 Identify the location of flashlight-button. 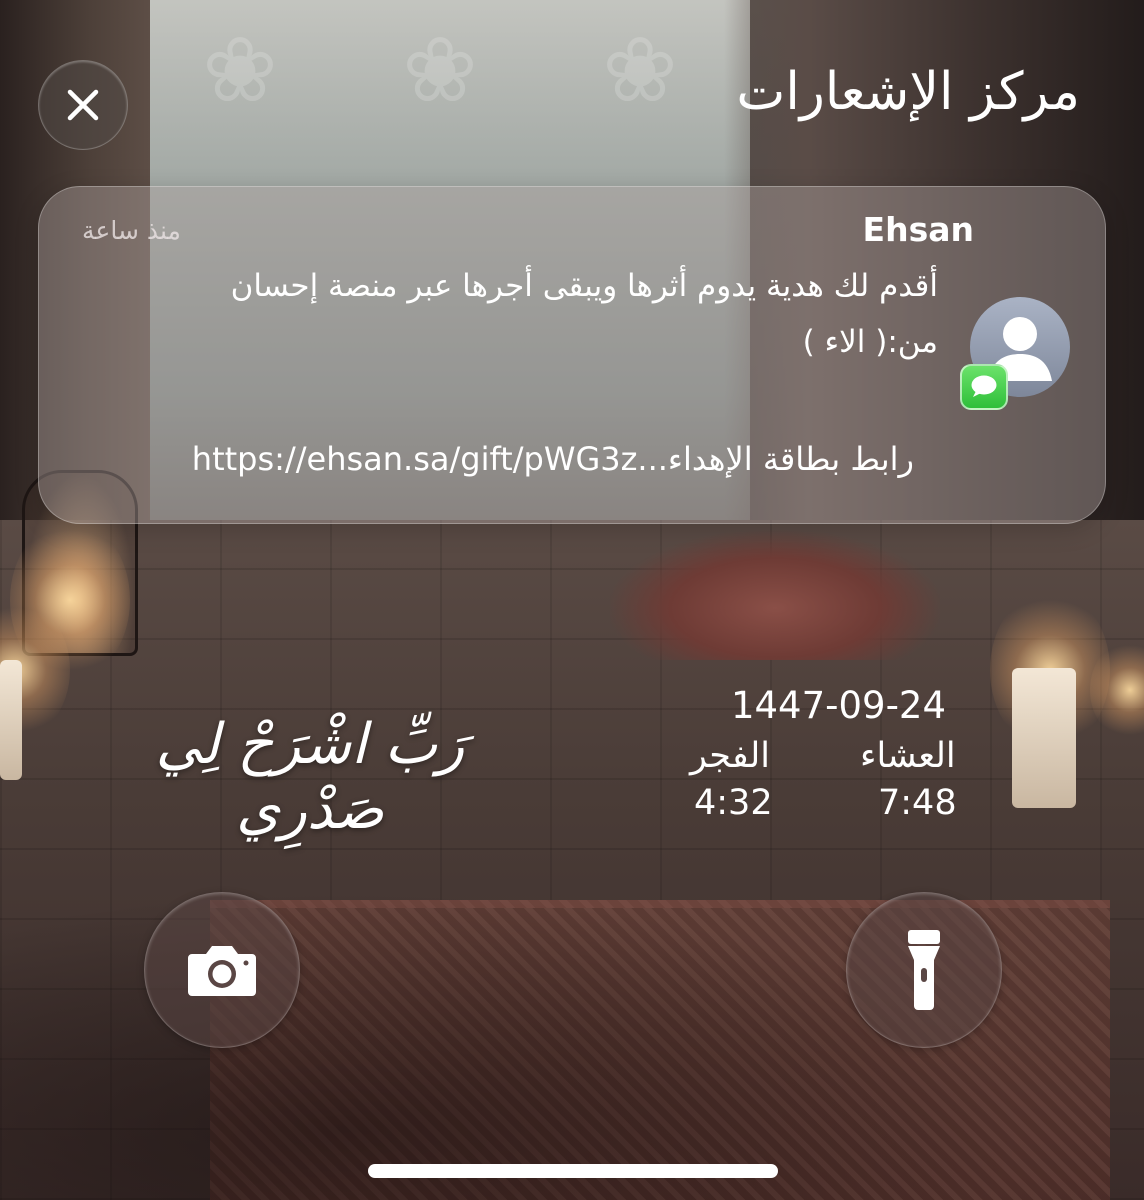
(924, 970).